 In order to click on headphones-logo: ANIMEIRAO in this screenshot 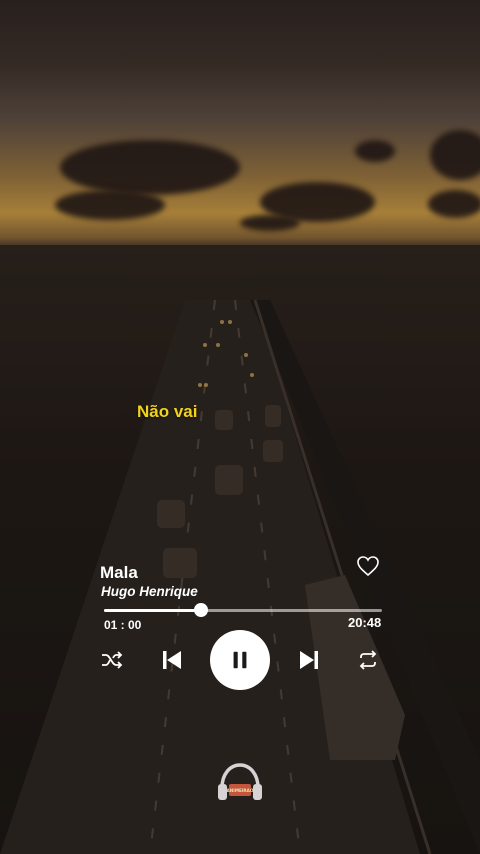, I will do `click(240, 781)`.